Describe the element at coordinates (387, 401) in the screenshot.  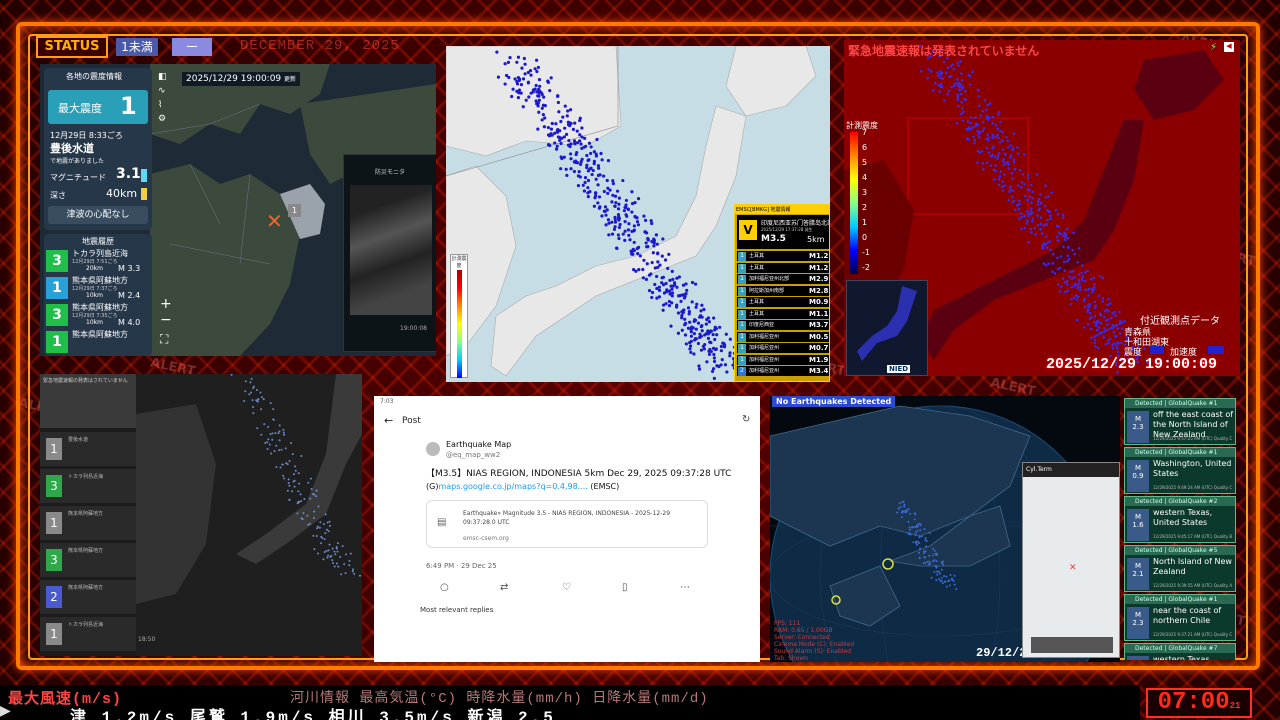
I see `post-statusbar-time: 7:03` at that location.